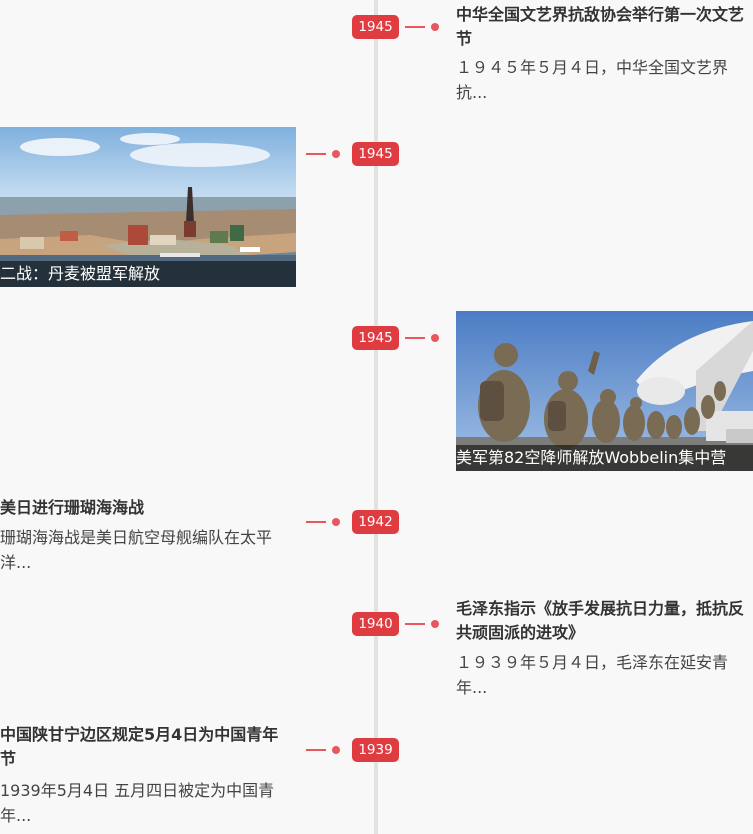 The image size is (753, 834). Describe the element at coordinates (148, 207) in the screenshot. I see `event-image-card: 二战：丹麦被盟军解放` at that location.